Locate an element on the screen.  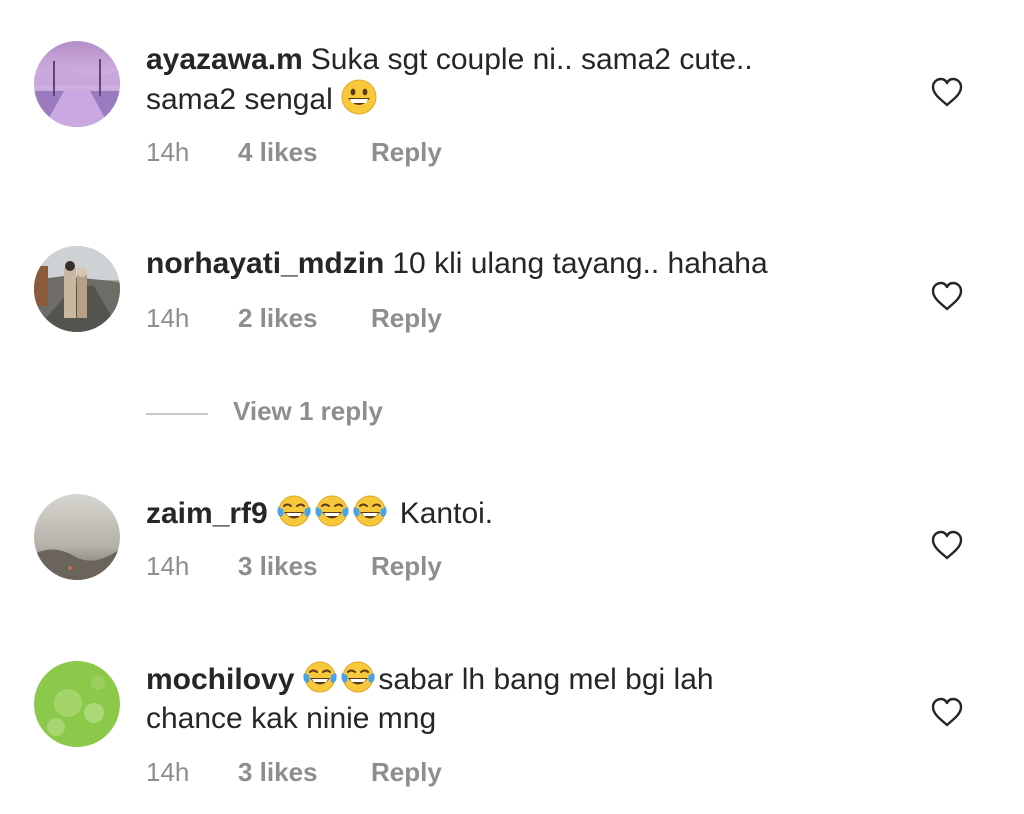
comment-username: mochilovy is located at coordinates (220, 679).